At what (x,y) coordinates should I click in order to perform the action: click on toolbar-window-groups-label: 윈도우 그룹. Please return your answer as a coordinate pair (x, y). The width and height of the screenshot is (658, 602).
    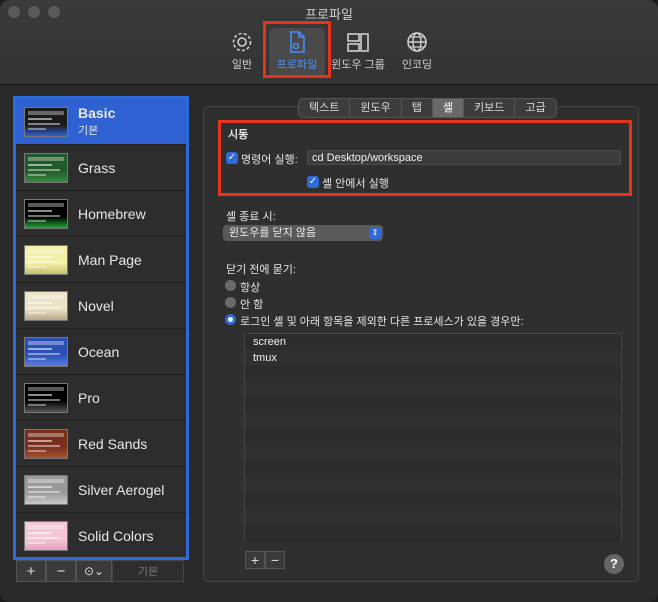
    Looking at the image, I should click on (358, 65).